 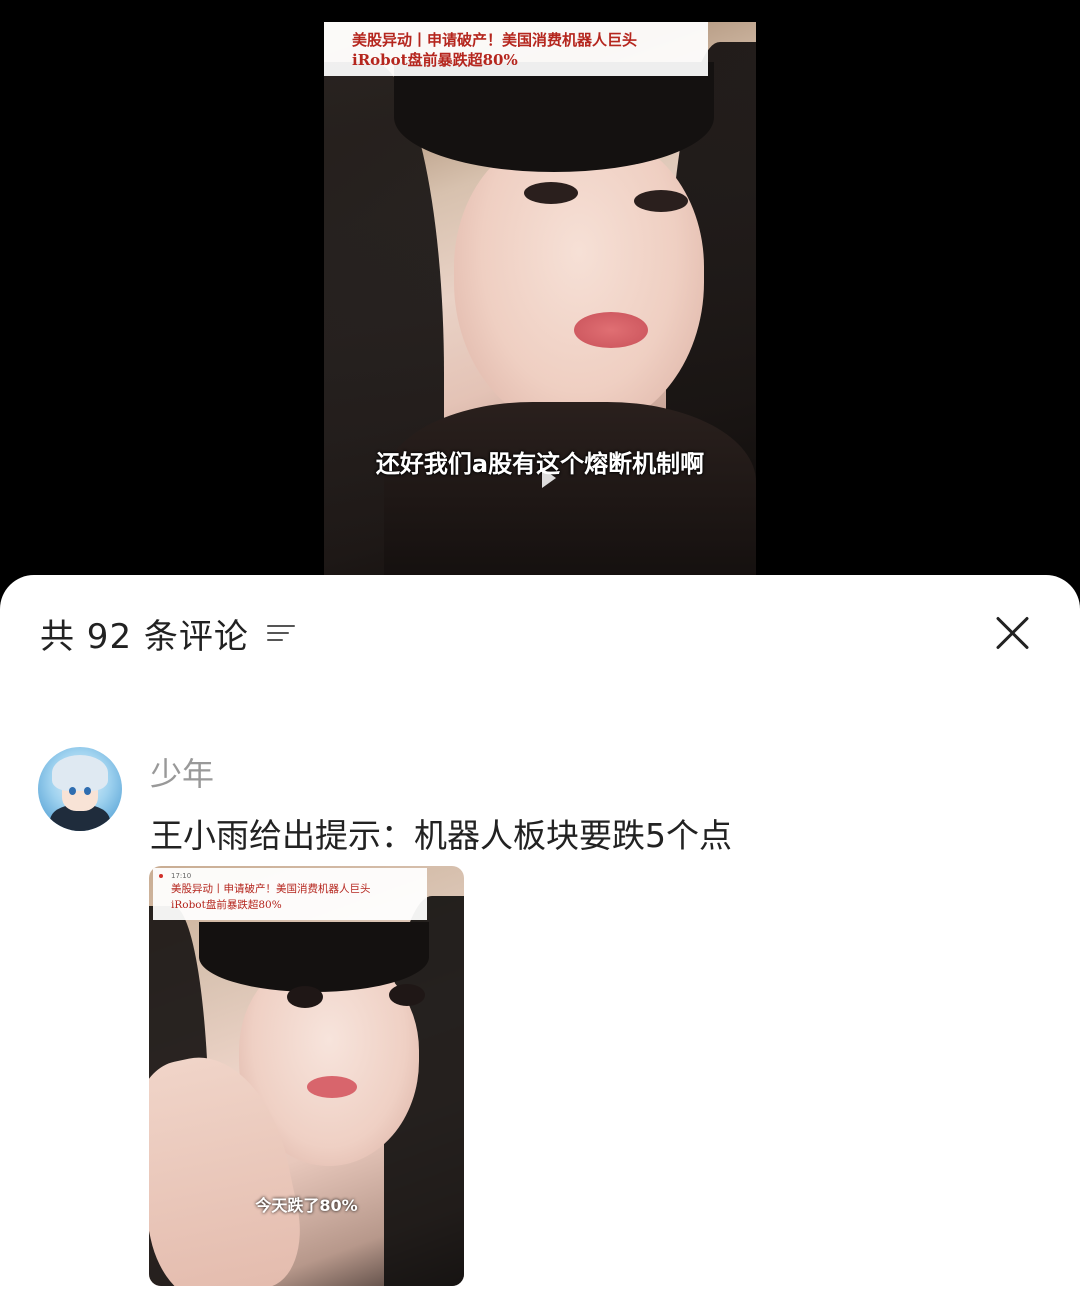 I want to click on video-subtitle: 还好我们a股有这个熔断机制啊, so click(x=540, y=464).